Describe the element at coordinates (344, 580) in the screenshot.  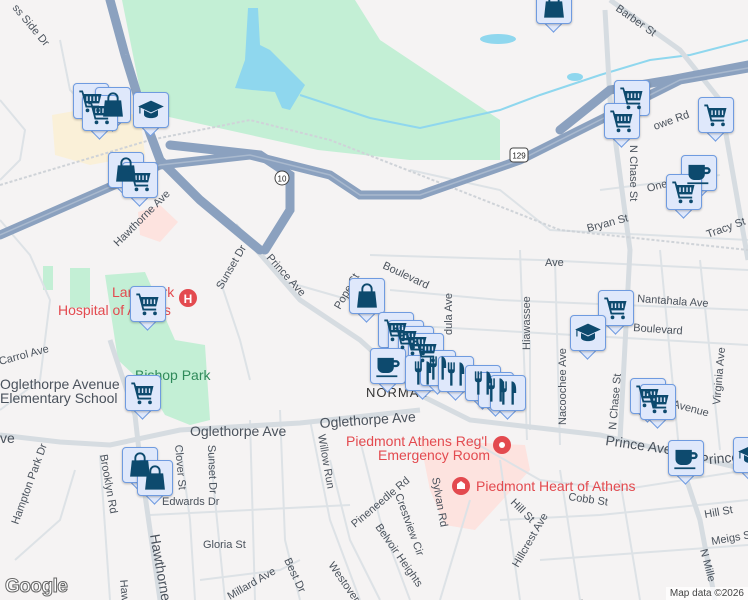
I see `svg-text: Westover` at that location.